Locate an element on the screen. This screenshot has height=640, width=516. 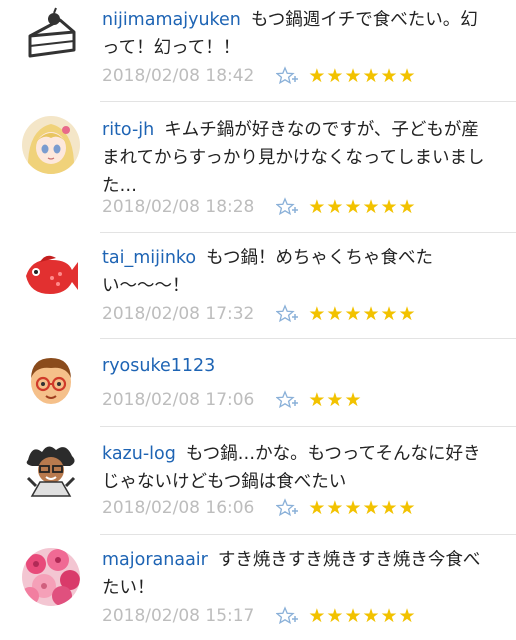
username-link: tai_mijinko is located at coordinates (149, 258).